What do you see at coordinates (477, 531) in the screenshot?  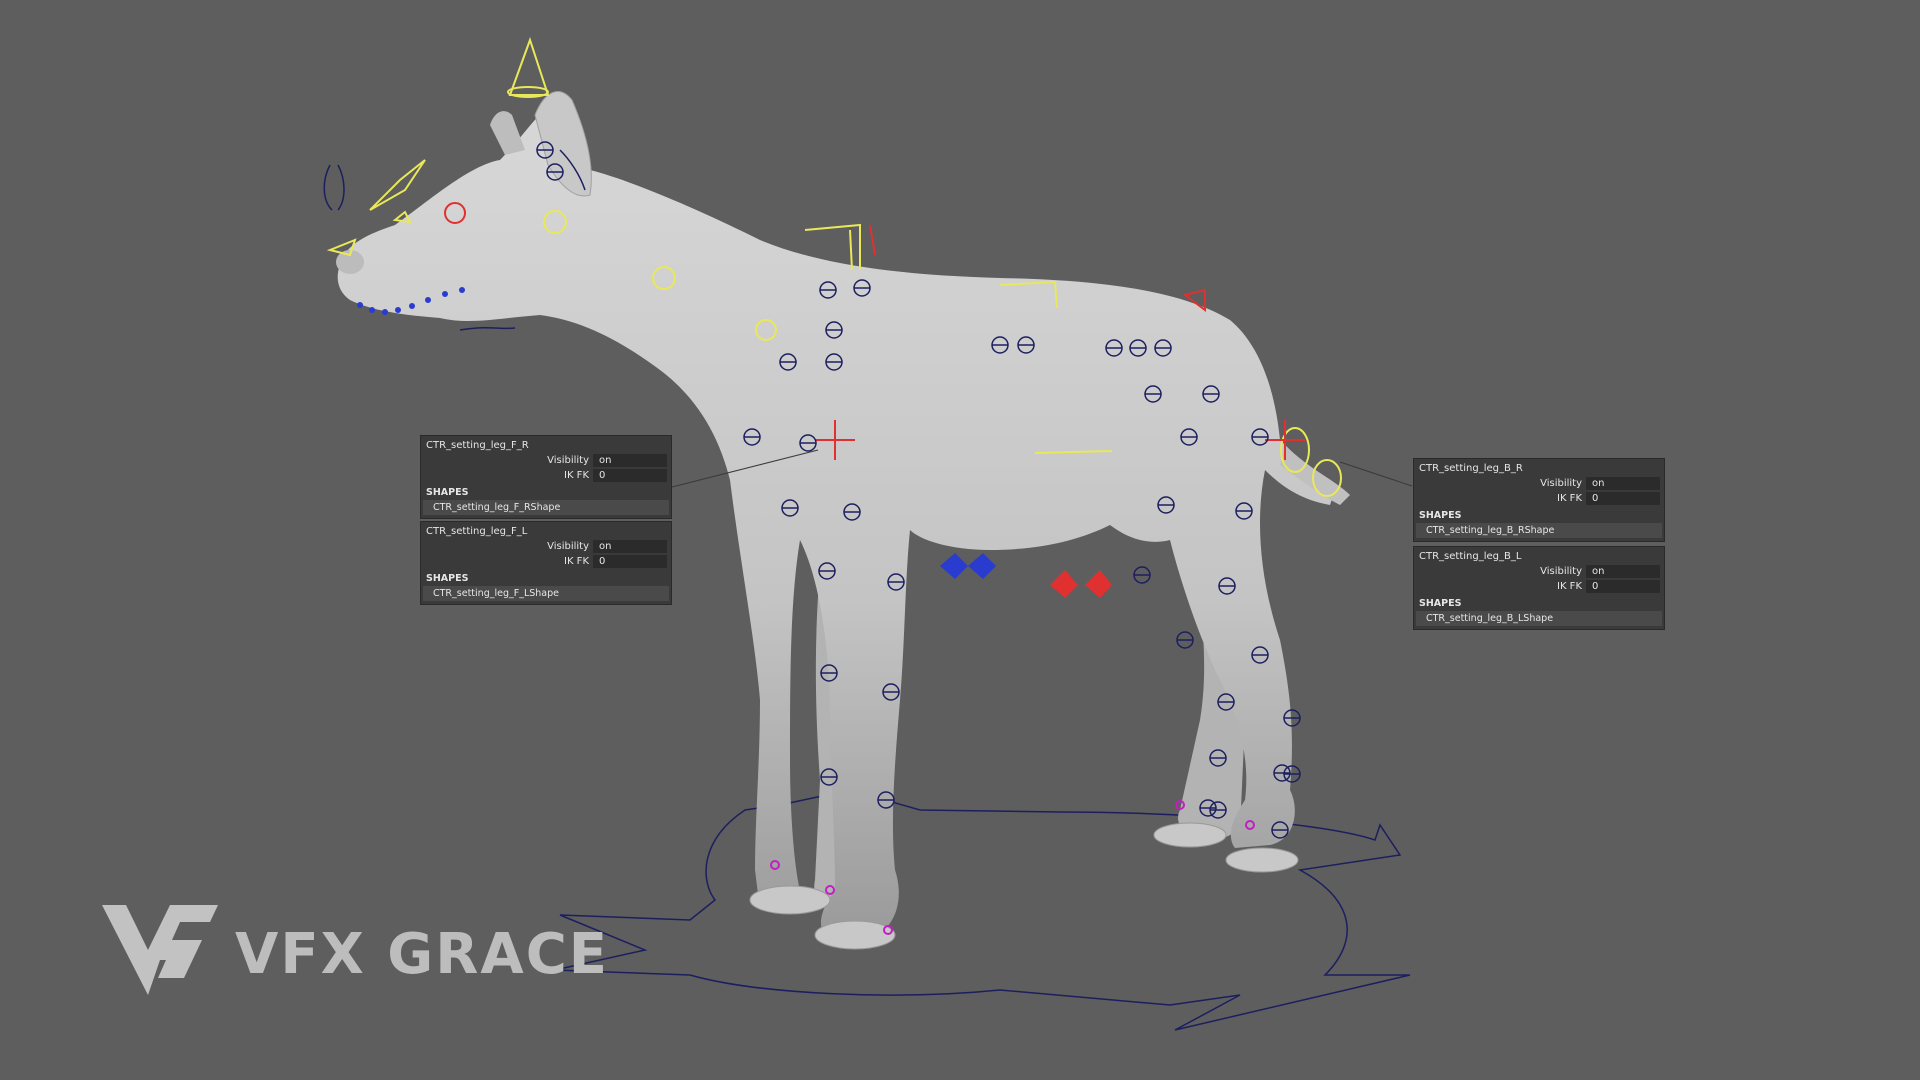 I see `panel-title: CTR_setting_leg_F_L` at bounding box center [477, 531].